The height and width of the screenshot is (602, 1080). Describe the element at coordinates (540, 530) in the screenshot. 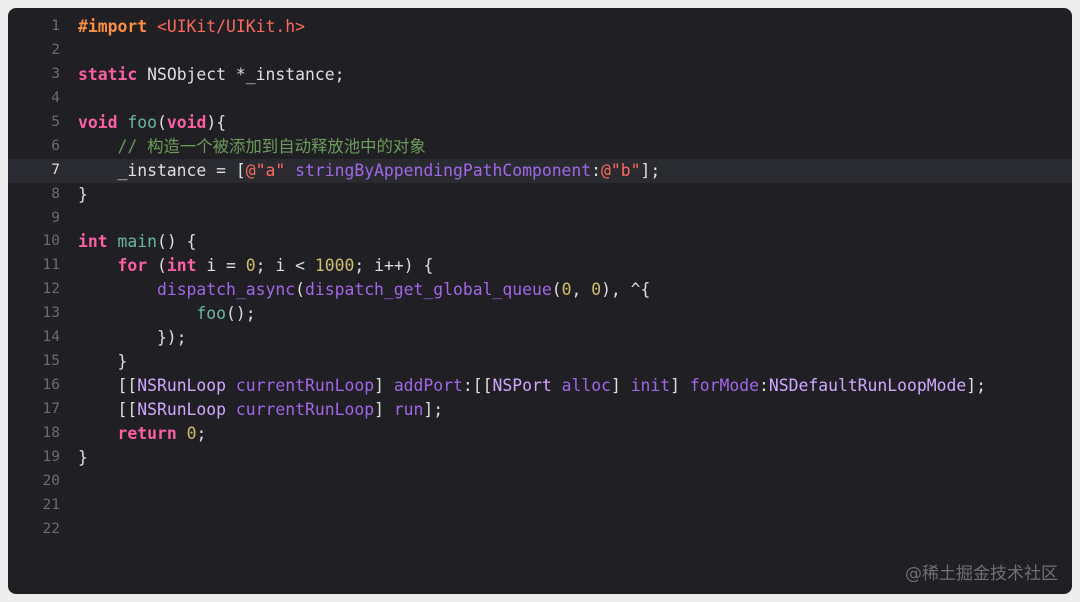

I see `code-line: 22` at that location.